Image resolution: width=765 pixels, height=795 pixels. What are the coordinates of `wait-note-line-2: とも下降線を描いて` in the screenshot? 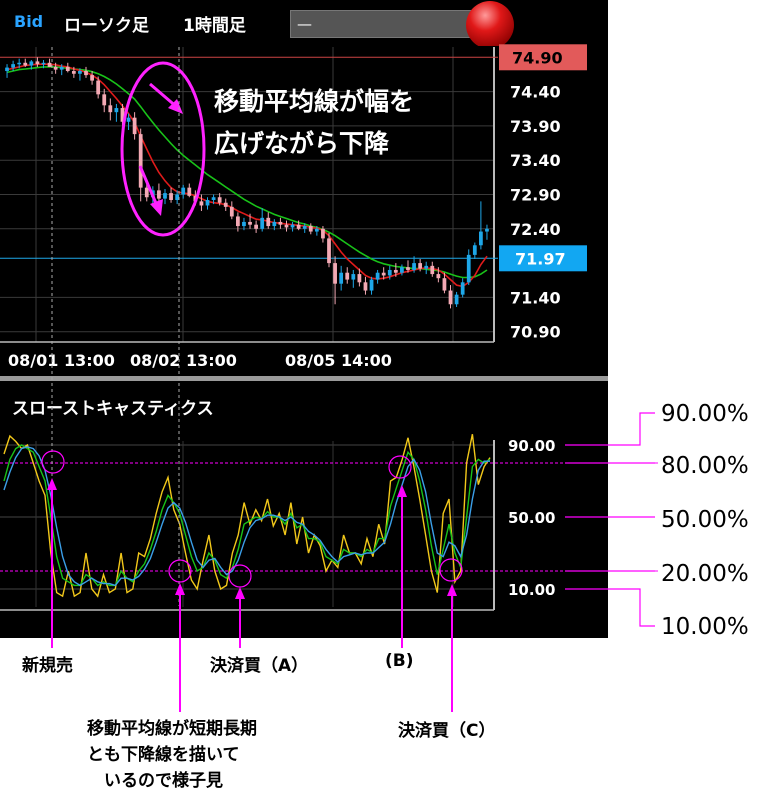 It's located at (163, 755).